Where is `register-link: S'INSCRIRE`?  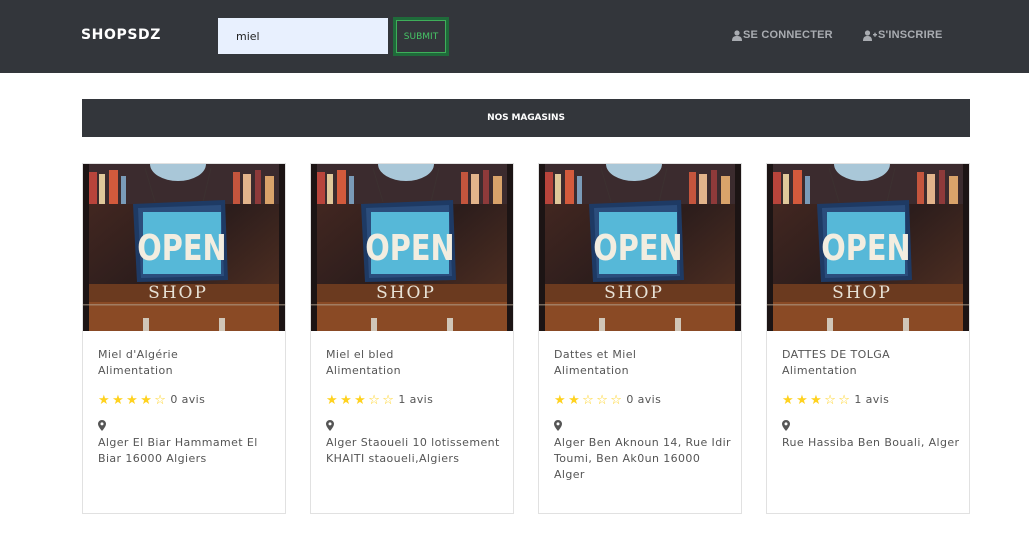 register-link: S'INSCRIRE is located at coordinates (903, 35).